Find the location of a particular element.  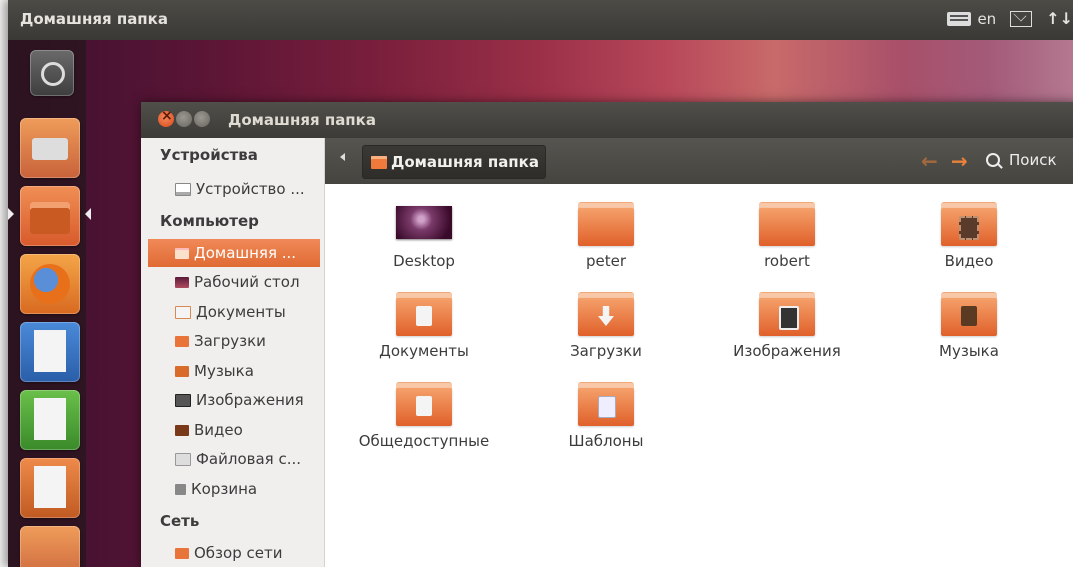

dash-home-icon is located at coordinates (52, 73).